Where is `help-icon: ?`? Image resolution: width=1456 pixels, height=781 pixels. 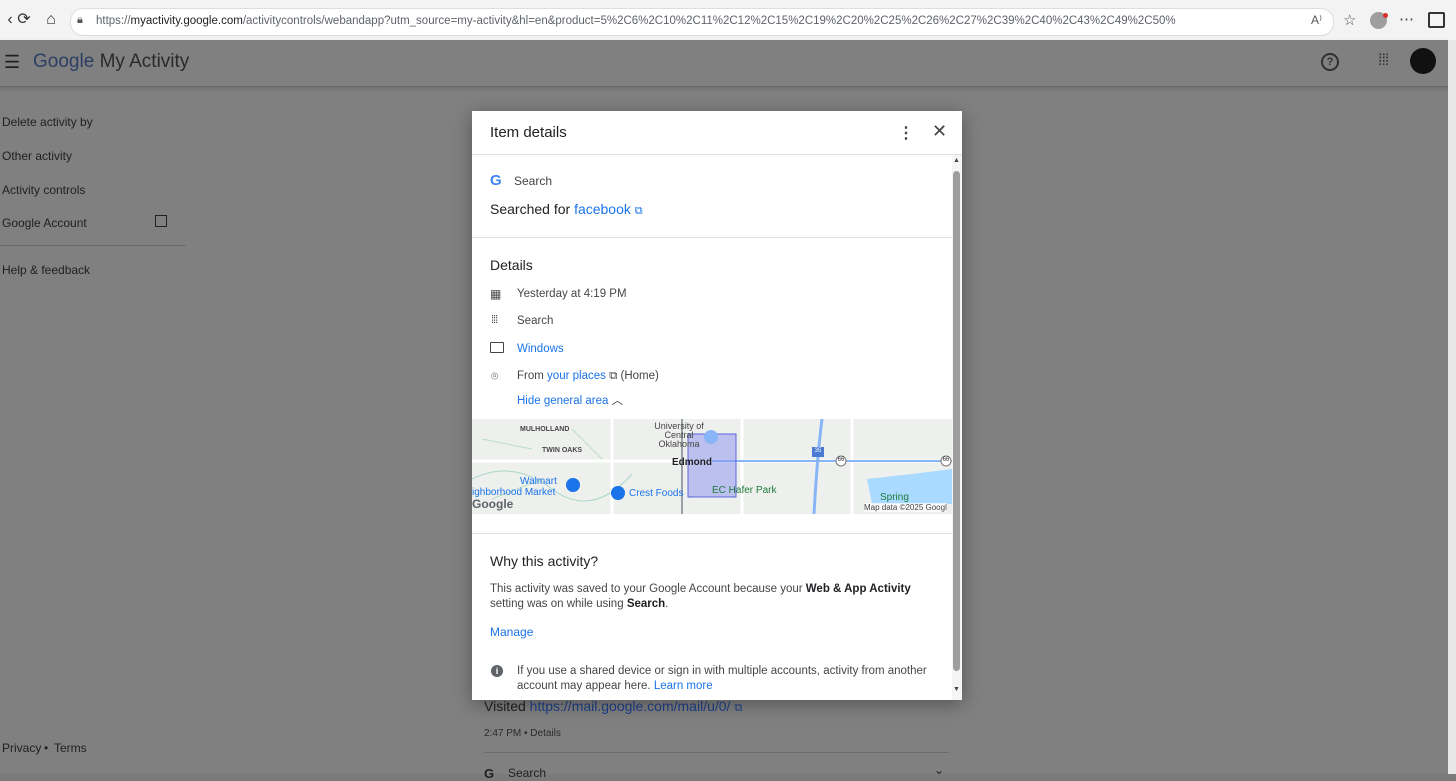
help-icon: ? is located at coordinates (1330, 62).